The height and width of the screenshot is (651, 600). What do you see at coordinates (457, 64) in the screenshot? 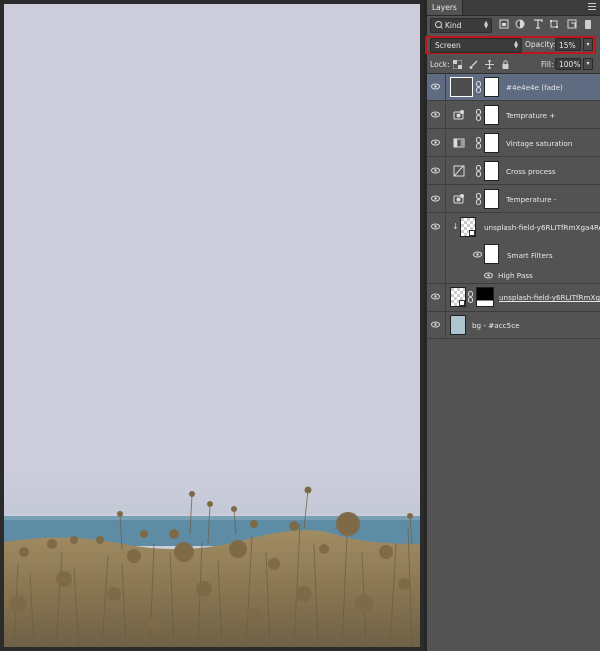
I see `lock-transparent-pixels-icon` at bounding box center [457, 64].